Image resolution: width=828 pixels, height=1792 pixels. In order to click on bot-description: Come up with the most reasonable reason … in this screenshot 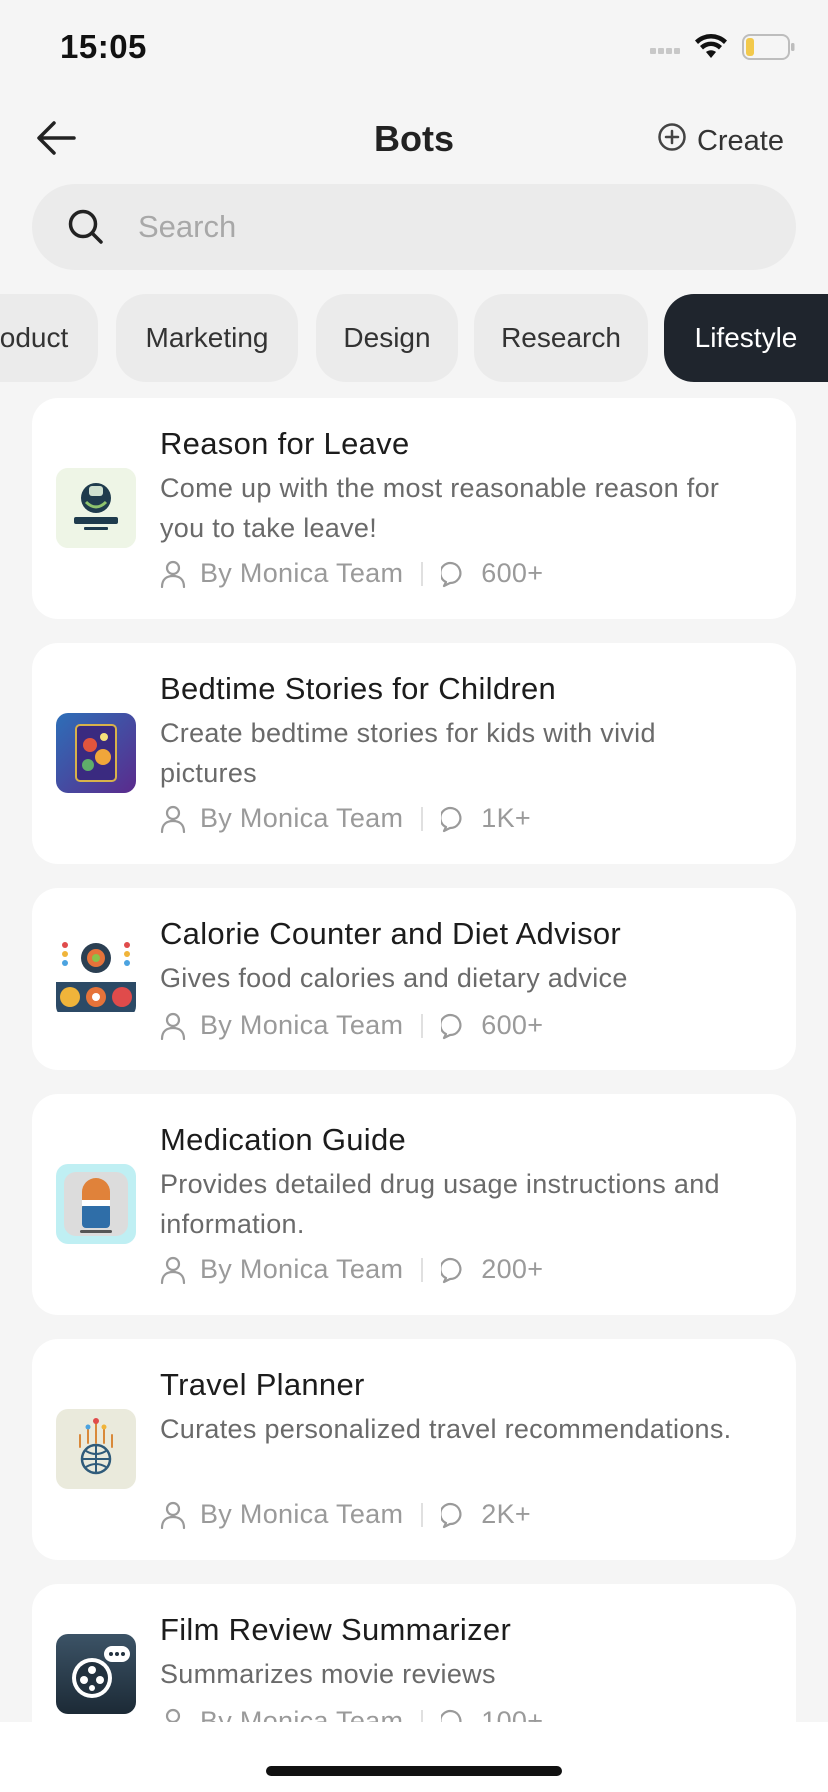, I will do `click(440, 508)`.